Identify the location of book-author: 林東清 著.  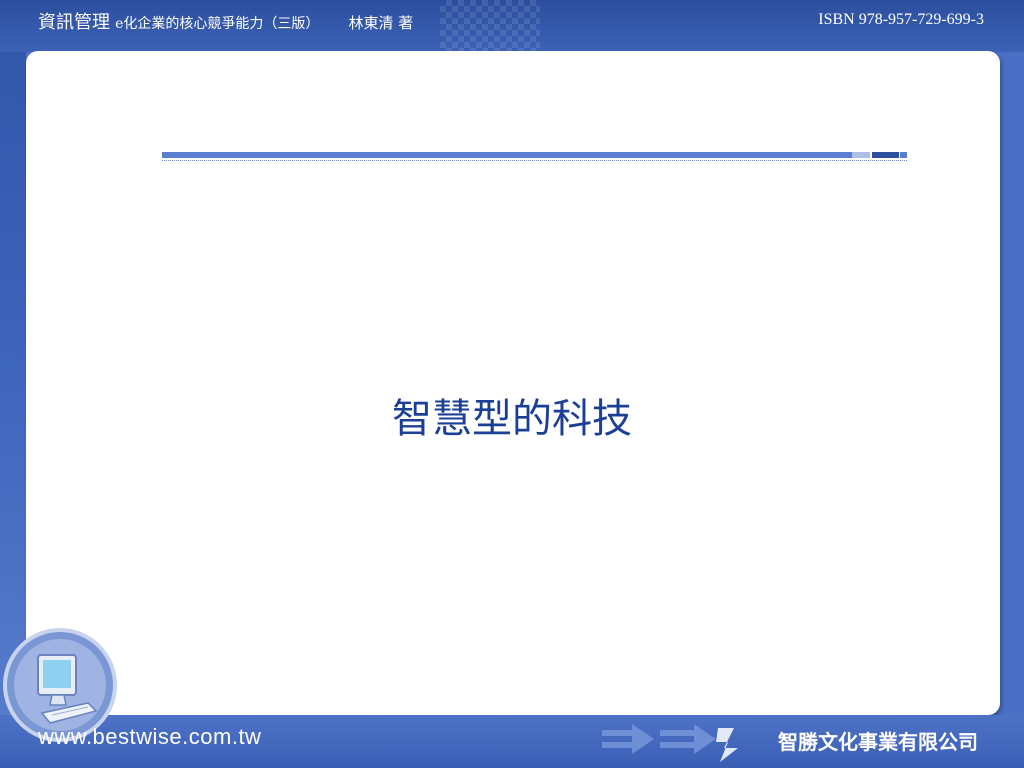
(381, 23).